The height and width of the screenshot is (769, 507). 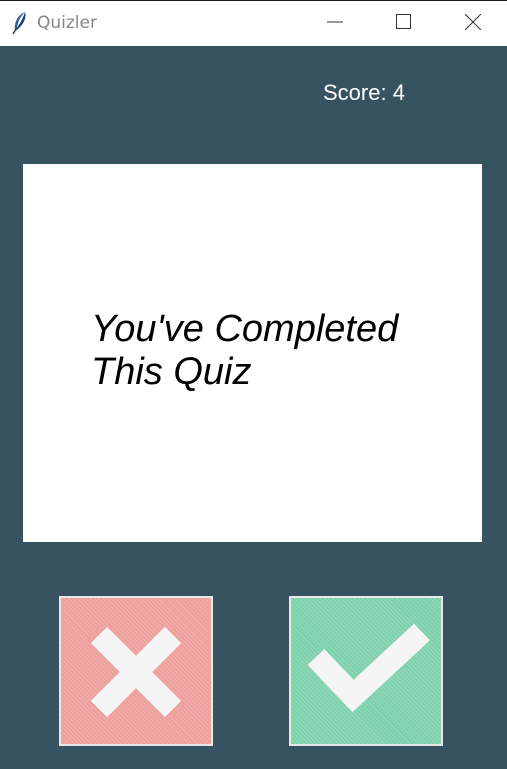 I want to click on true-button, so click(x=366, y=671).